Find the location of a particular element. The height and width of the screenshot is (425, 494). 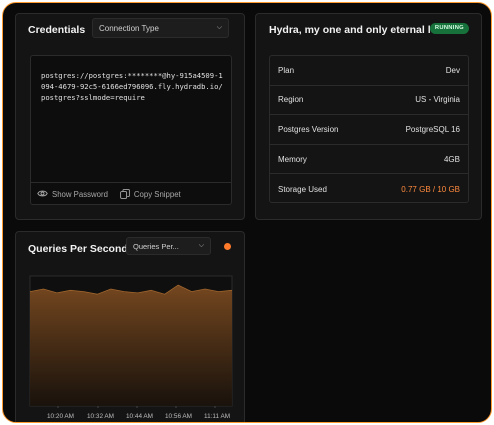

queries-title: Queries Per Second is located at coordinates (78, 249).